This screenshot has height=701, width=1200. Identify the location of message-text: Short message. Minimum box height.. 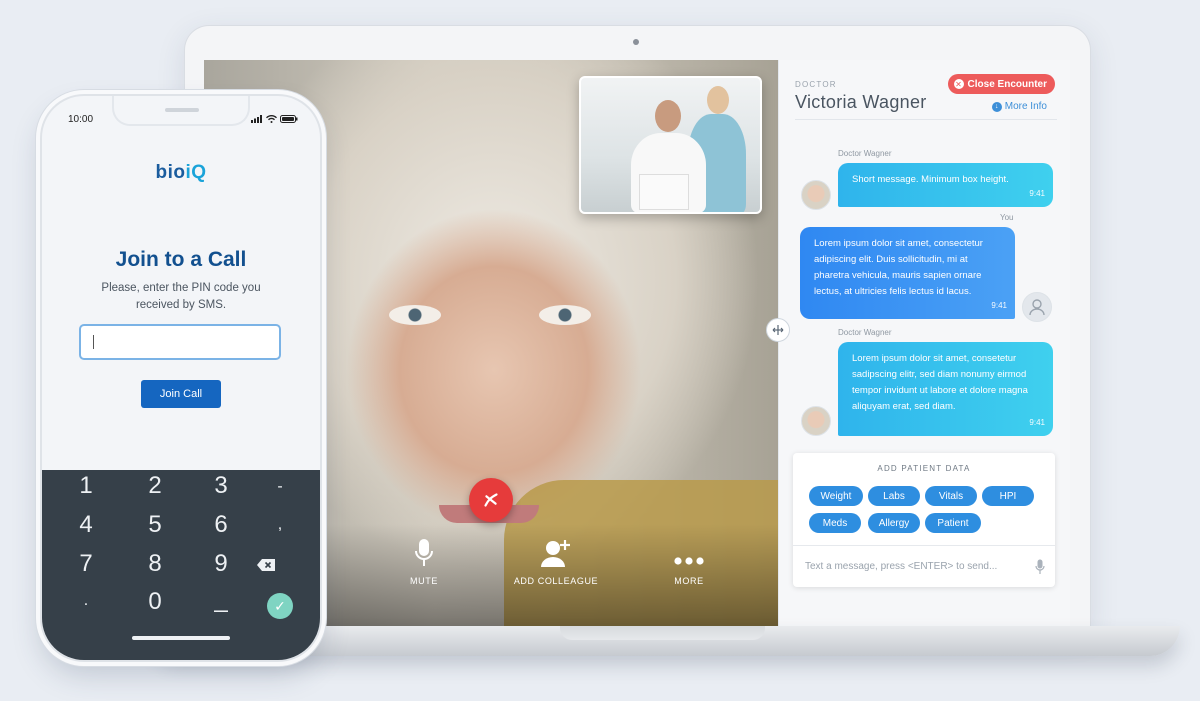
(930, 179).